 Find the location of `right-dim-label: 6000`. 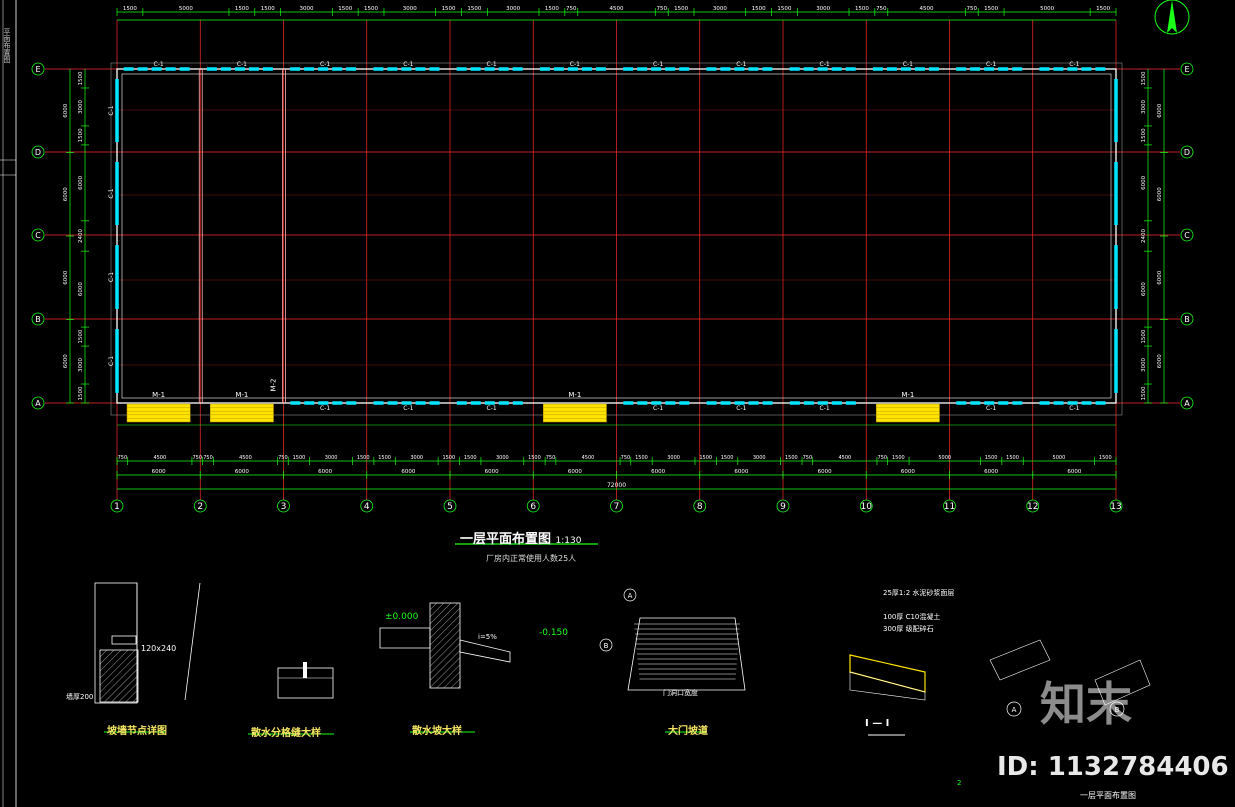

right-dim-label: 6000 is located at coordinates (1144, 289).